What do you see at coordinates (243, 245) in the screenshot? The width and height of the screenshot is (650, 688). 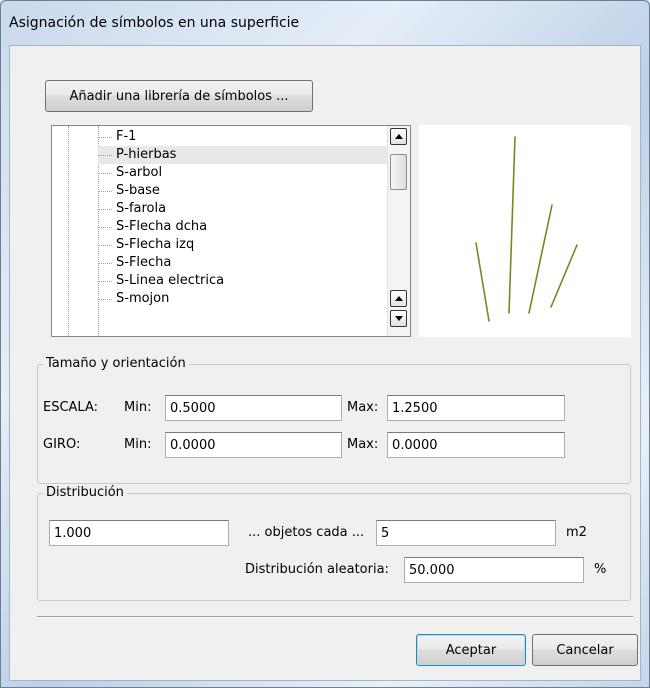 I see `list-item: S-Flecha izq` at bounding box center [243, 245].